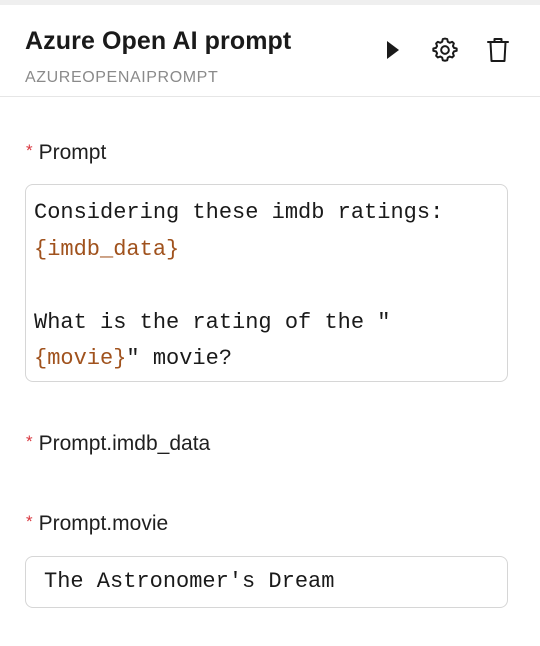 This screenshot has height=646, width=540. What do you see at coordinates (212, 322) in the screenshot?
I see `prompt-line: What is the rating of the "` at bounding box center [212, 322].